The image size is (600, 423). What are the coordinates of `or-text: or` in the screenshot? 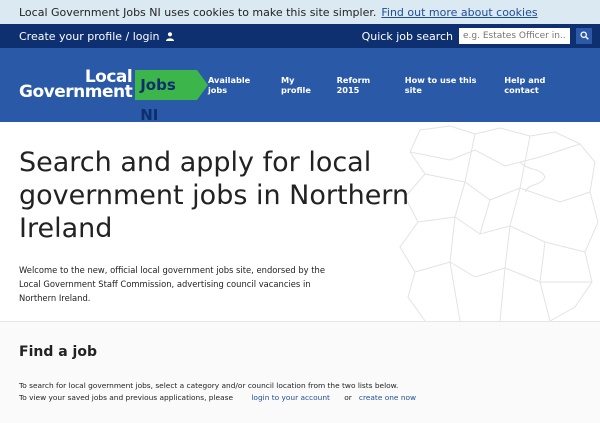 It's located at (348, 397).